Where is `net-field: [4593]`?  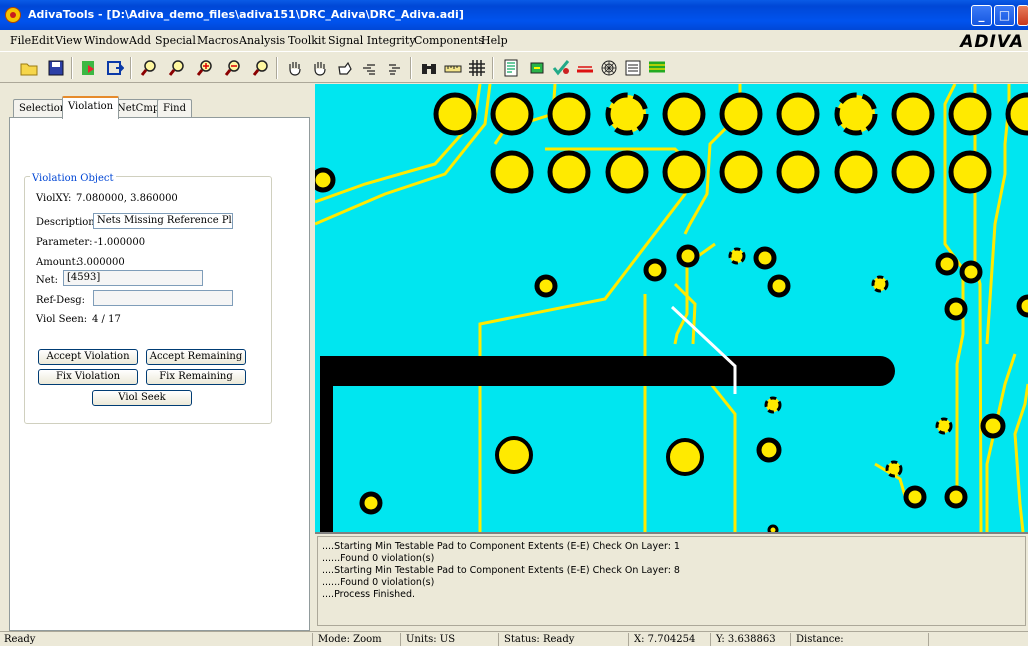
net-field: [4593] is located at coordinates (133, 278).